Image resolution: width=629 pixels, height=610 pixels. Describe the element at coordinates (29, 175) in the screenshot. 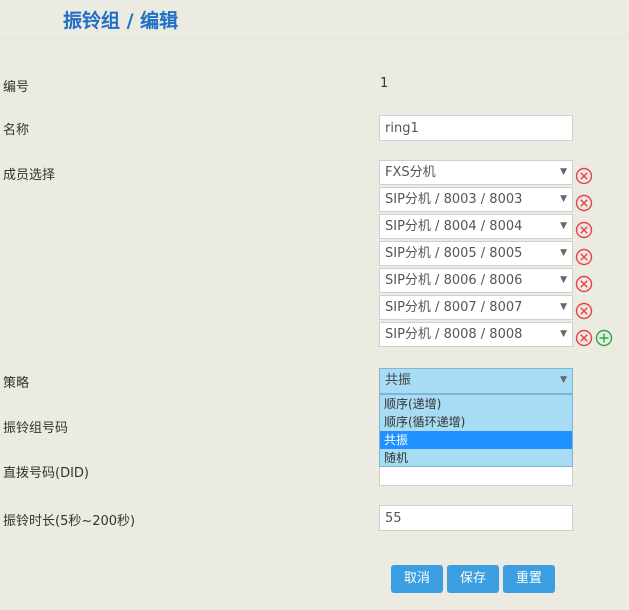

I see `members-label: 成员选择` at that location.